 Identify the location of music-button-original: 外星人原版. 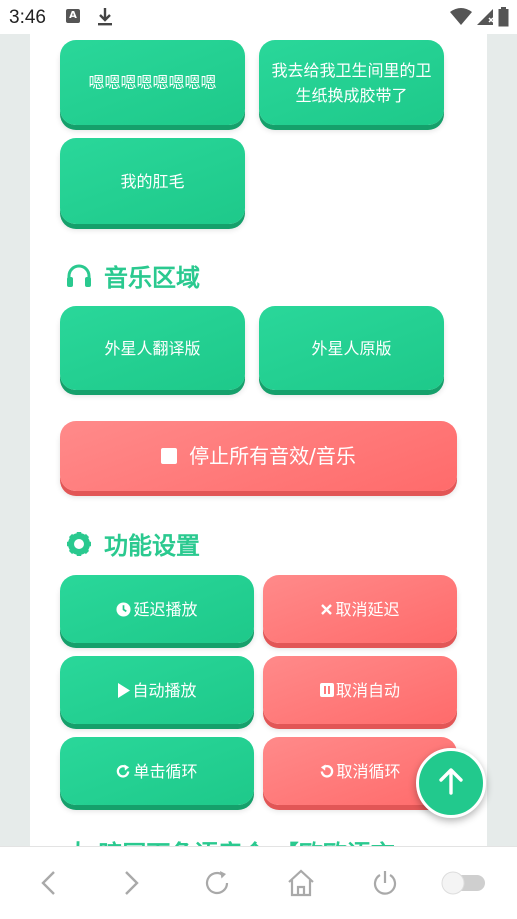
(351, 348).